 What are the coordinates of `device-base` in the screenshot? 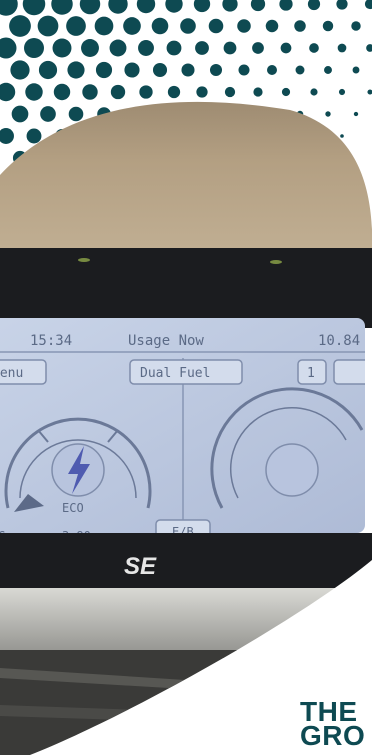 It's located at (186, 623).